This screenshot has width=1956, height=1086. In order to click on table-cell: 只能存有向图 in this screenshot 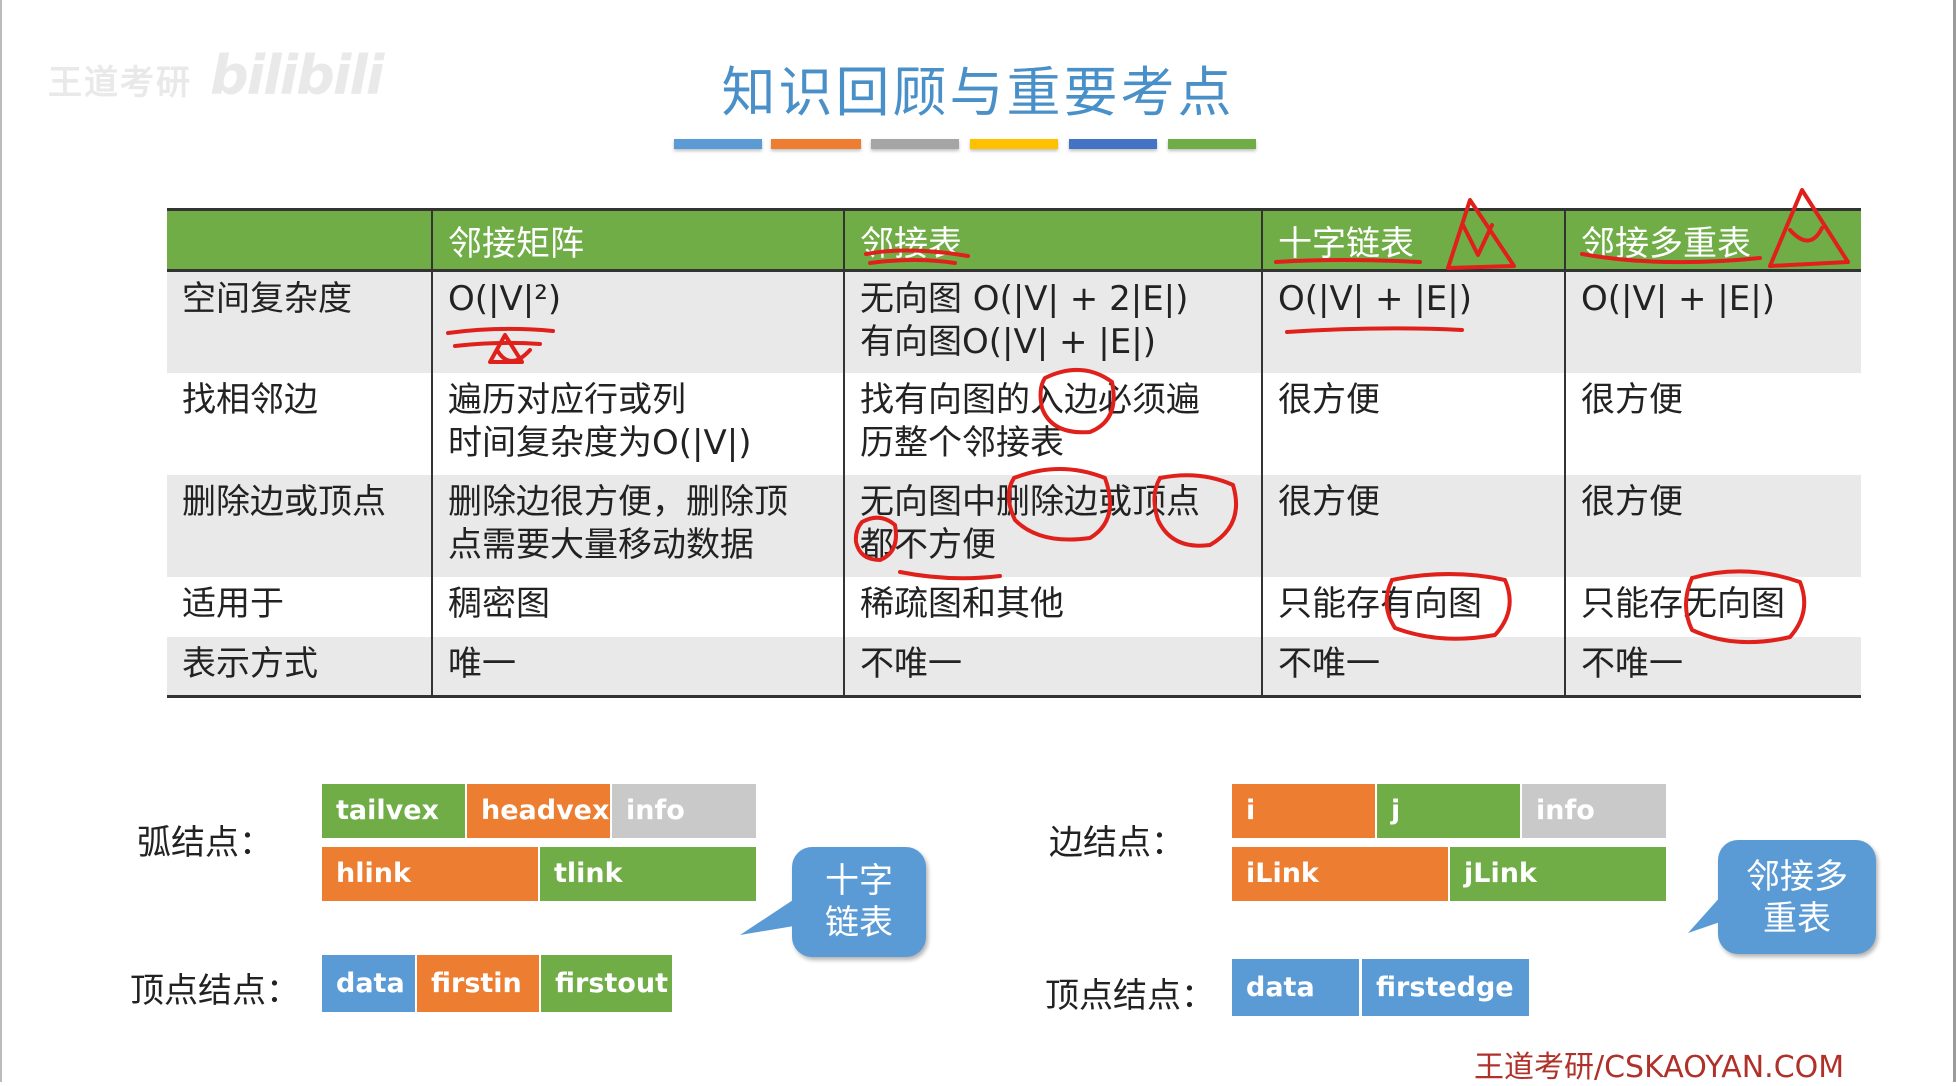, I will do `click(1413, 606)`.